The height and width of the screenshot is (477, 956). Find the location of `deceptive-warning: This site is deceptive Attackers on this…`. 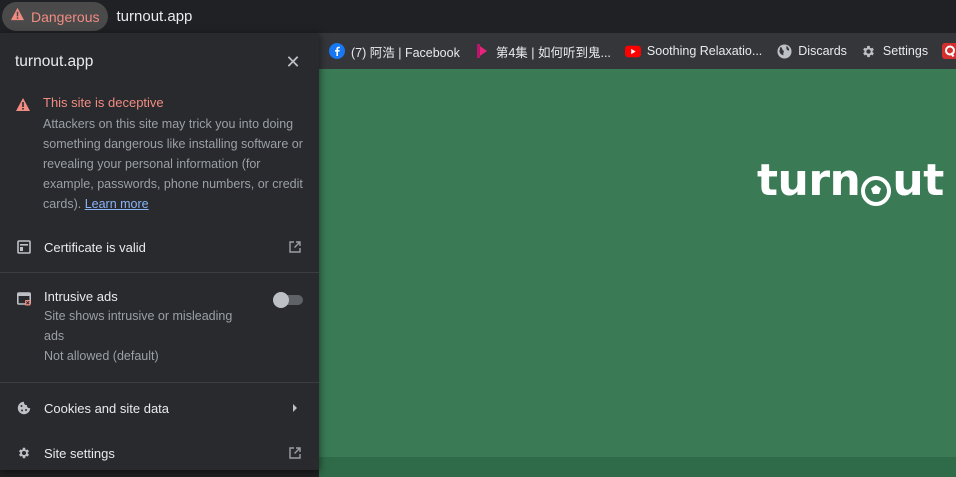

deceptive-warning: This site is deceptive Attackers on this… is located at coordinates (159, 152).